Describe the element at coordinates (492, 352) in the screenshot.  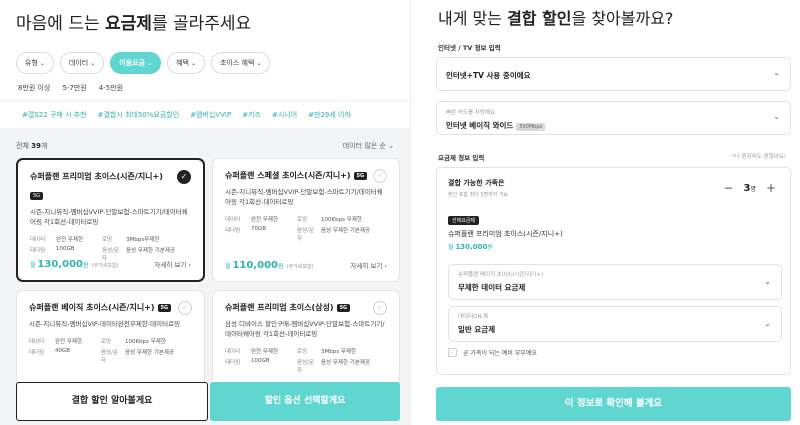
I see `engaged-couple-checkbox: ✓ 곧 가족이 되는 예비 부부예요` at that location.